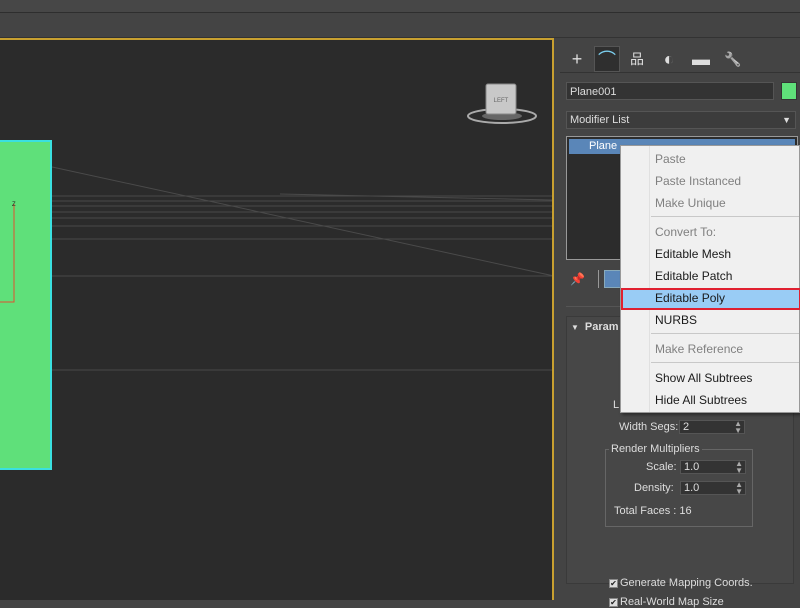  I want to click on pin-stack-icon: 📌, so click(577, 279).